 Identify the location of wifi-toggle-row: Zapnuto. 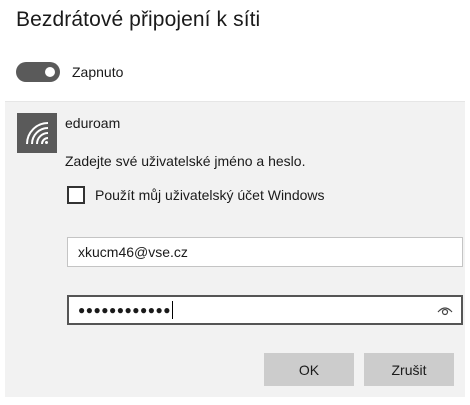
(69, 72).